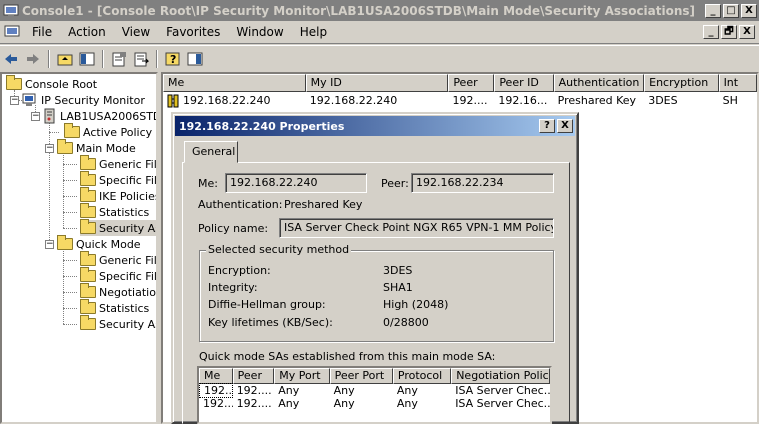 Image resolution: width=759 pixels, height=424 pixels. I want to click on maximize-button: □, so click(731, 10).